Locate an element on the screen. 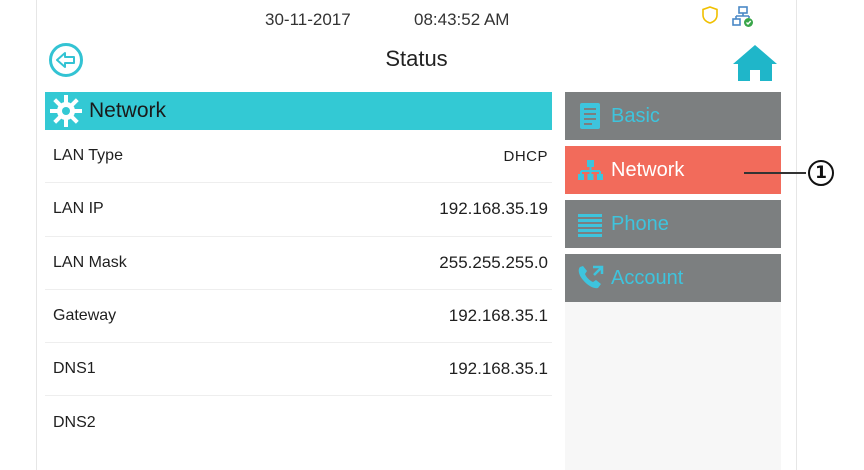  row-dns2: DNS2 is located at coordinates (298, 422).